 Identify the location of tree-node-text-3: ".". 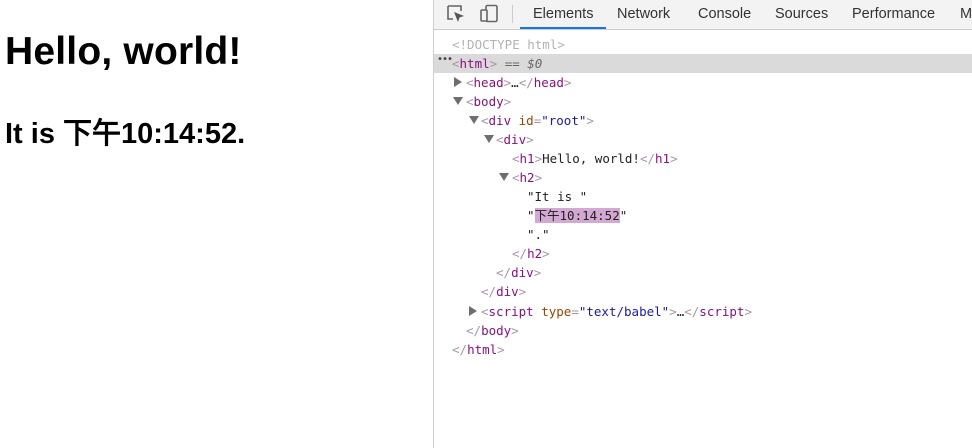
(538, 234).